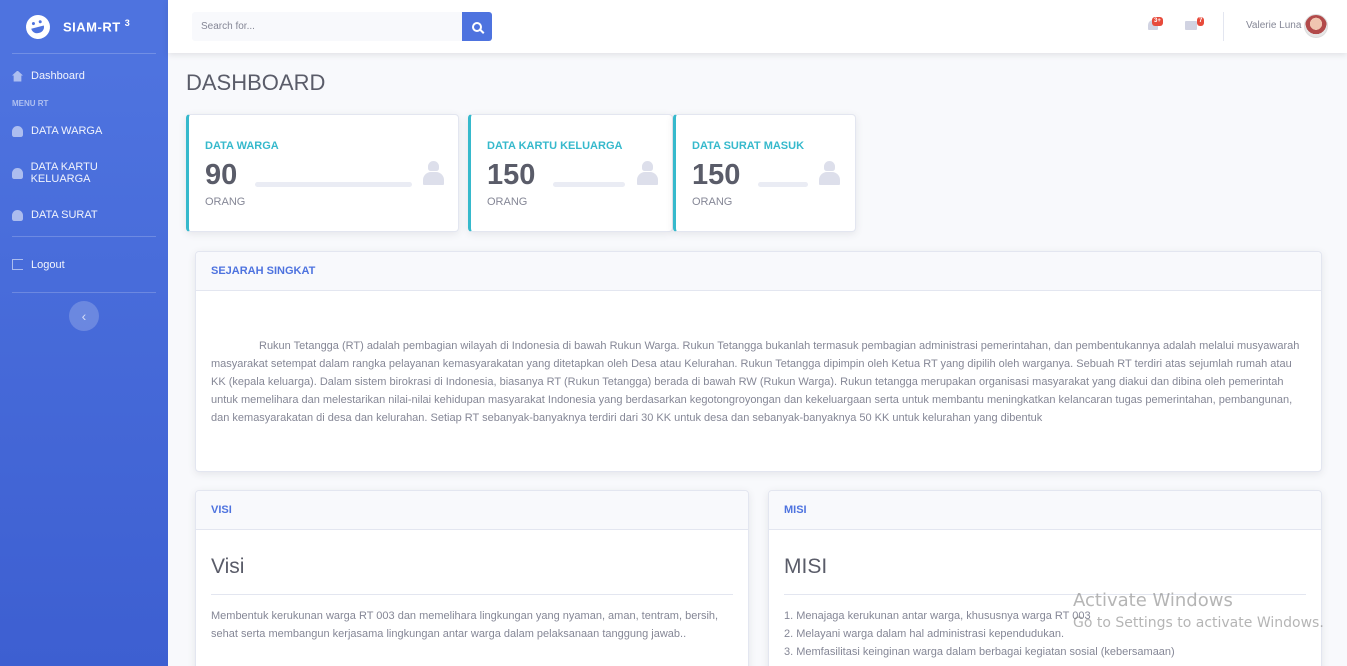 Image resolution: width=1347 pixels, height=666 pixels. I want to click on sidebar-item-data-kartu-keluarga: DATA KARTU KELUARGA, so click(84, 173).